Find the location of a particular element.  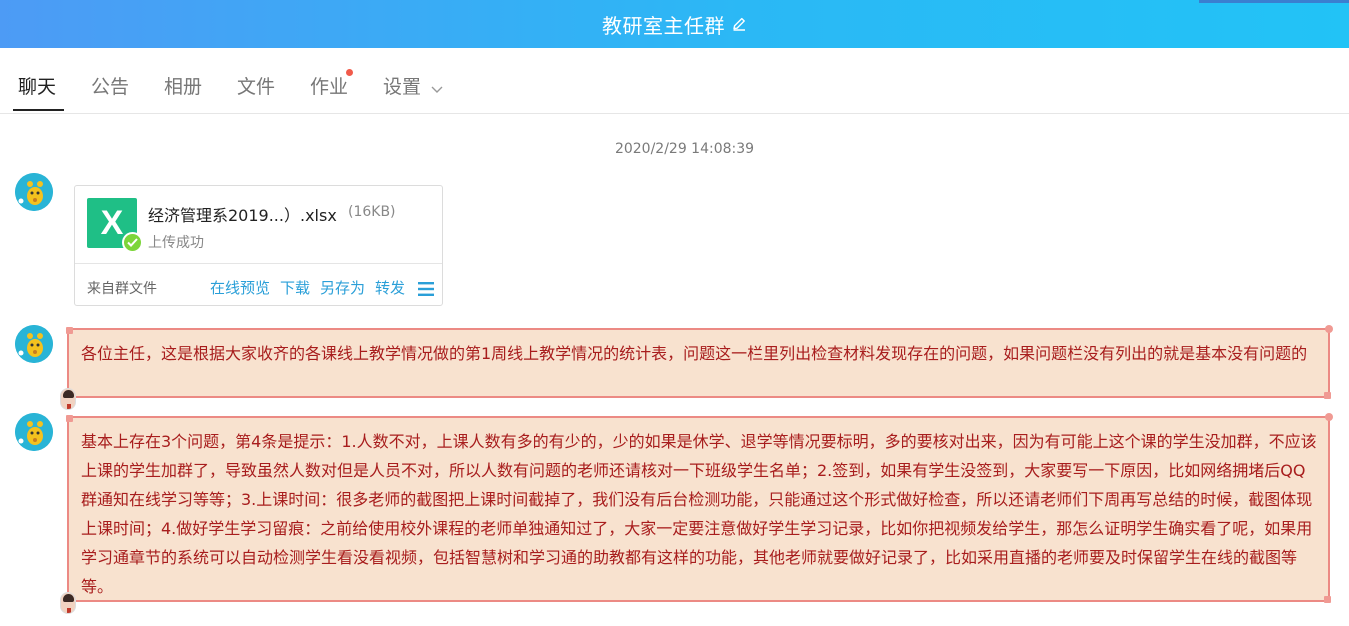

tab-homework: 作业 is located at coordinates (329, 85).